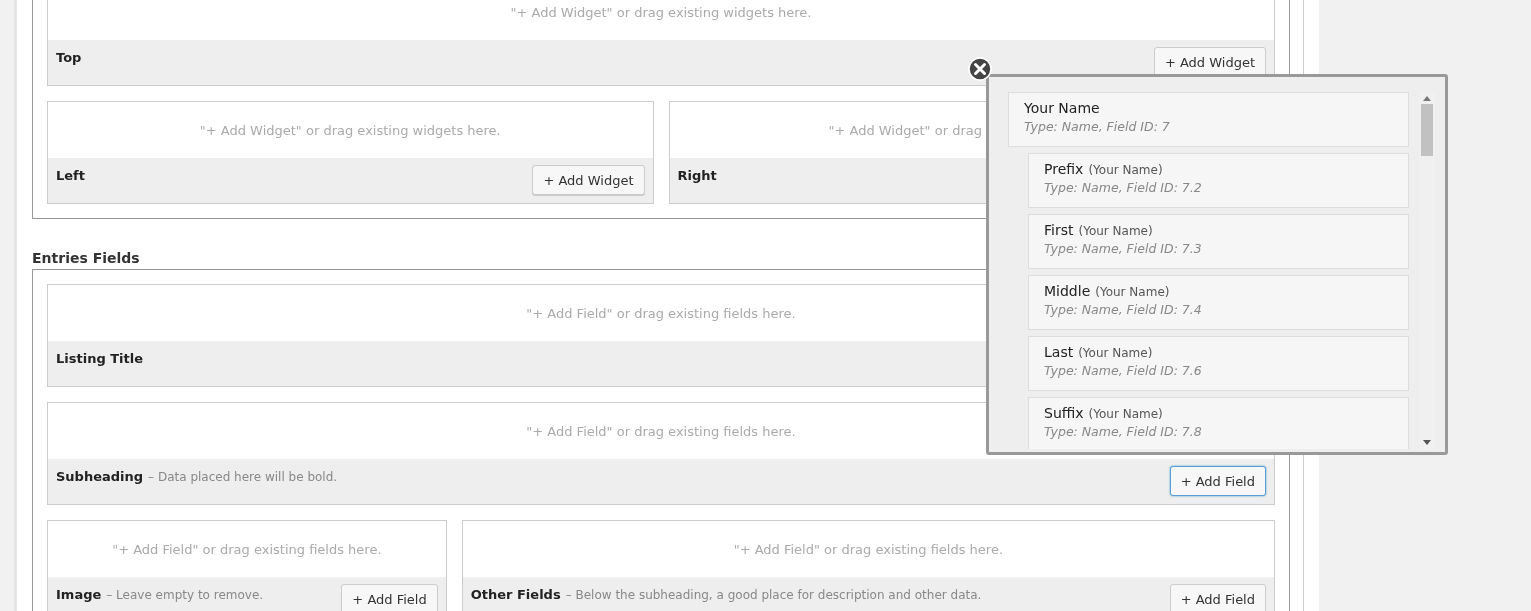 The width and height of the screenshot is (1531, 611). Describe the element at coordinates (100, 476) in the screenshot. I see `zone-label: Subheading` at that location.